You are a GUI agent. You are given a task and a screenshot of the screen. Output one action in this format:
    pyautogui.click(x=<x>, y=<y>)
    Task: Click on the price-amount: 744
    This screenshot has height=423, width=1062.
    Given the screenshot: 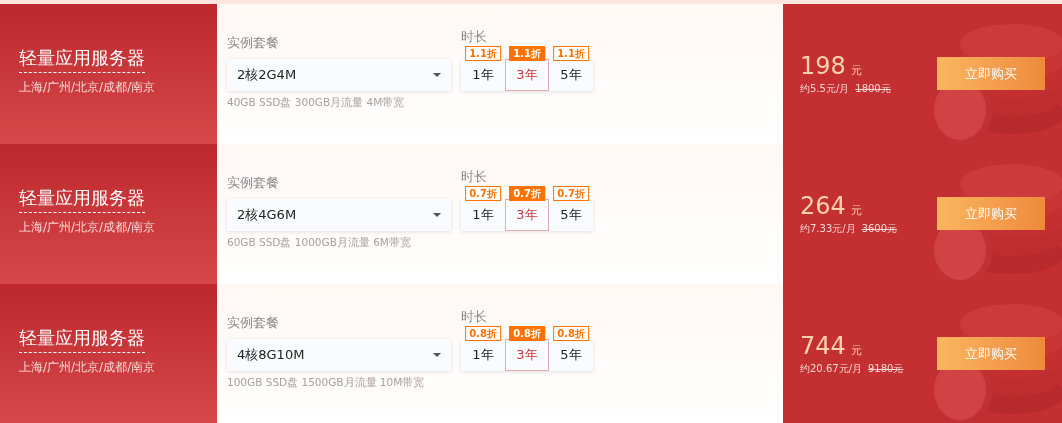 What is the action you would take?
    pyautogui.click(x=823, y=346)
    